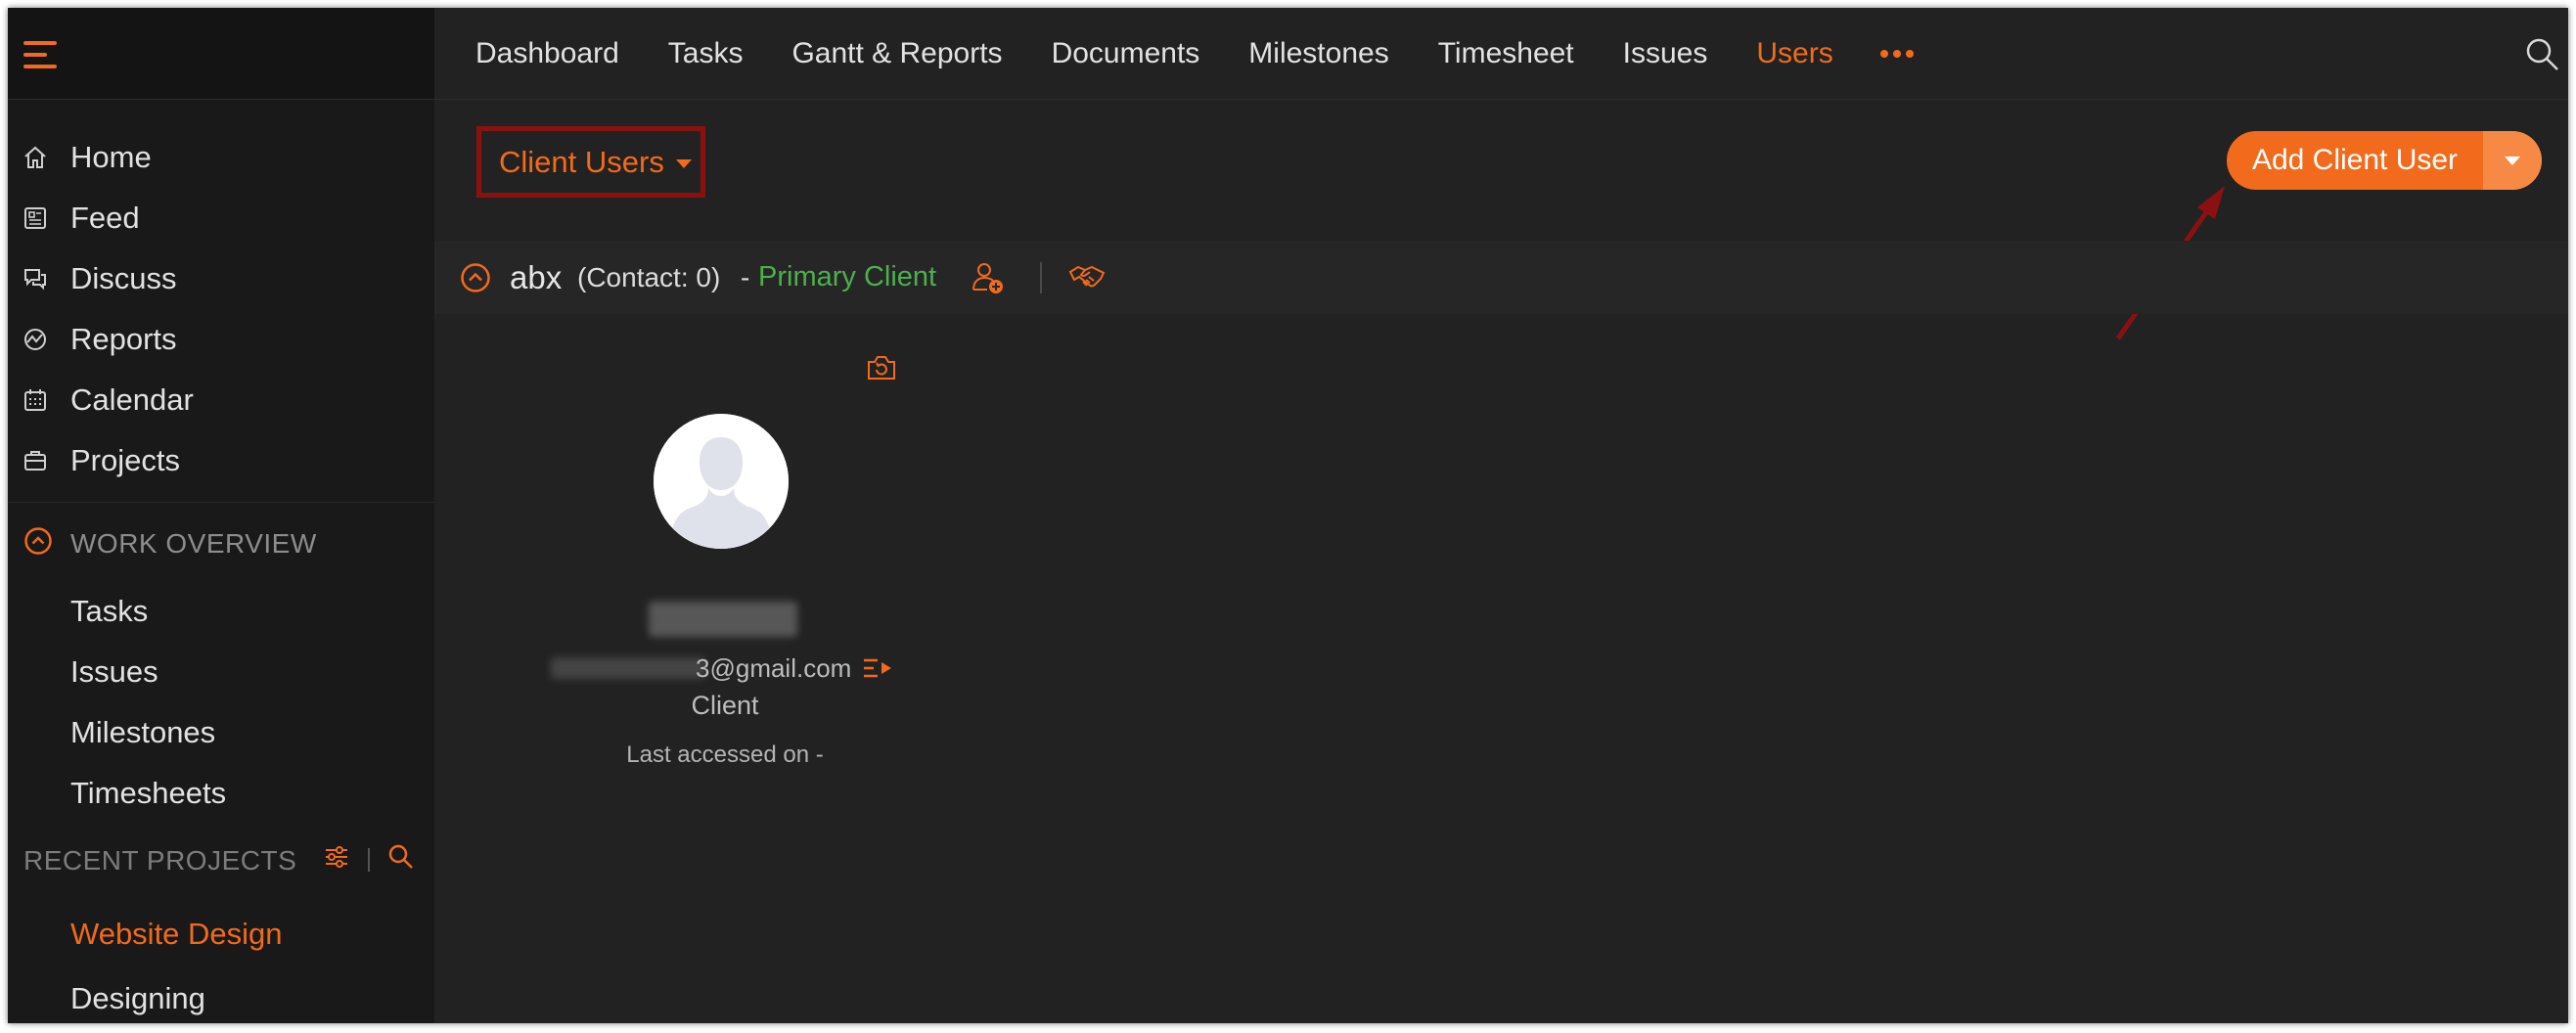 Image resolution: width=2576 pixels, height=1033 pixels. What do you see at coordinates (2355, 161) in the screenshot?
I see `add-client-user-button: Add Client User` at bounding box center [2355, 161].